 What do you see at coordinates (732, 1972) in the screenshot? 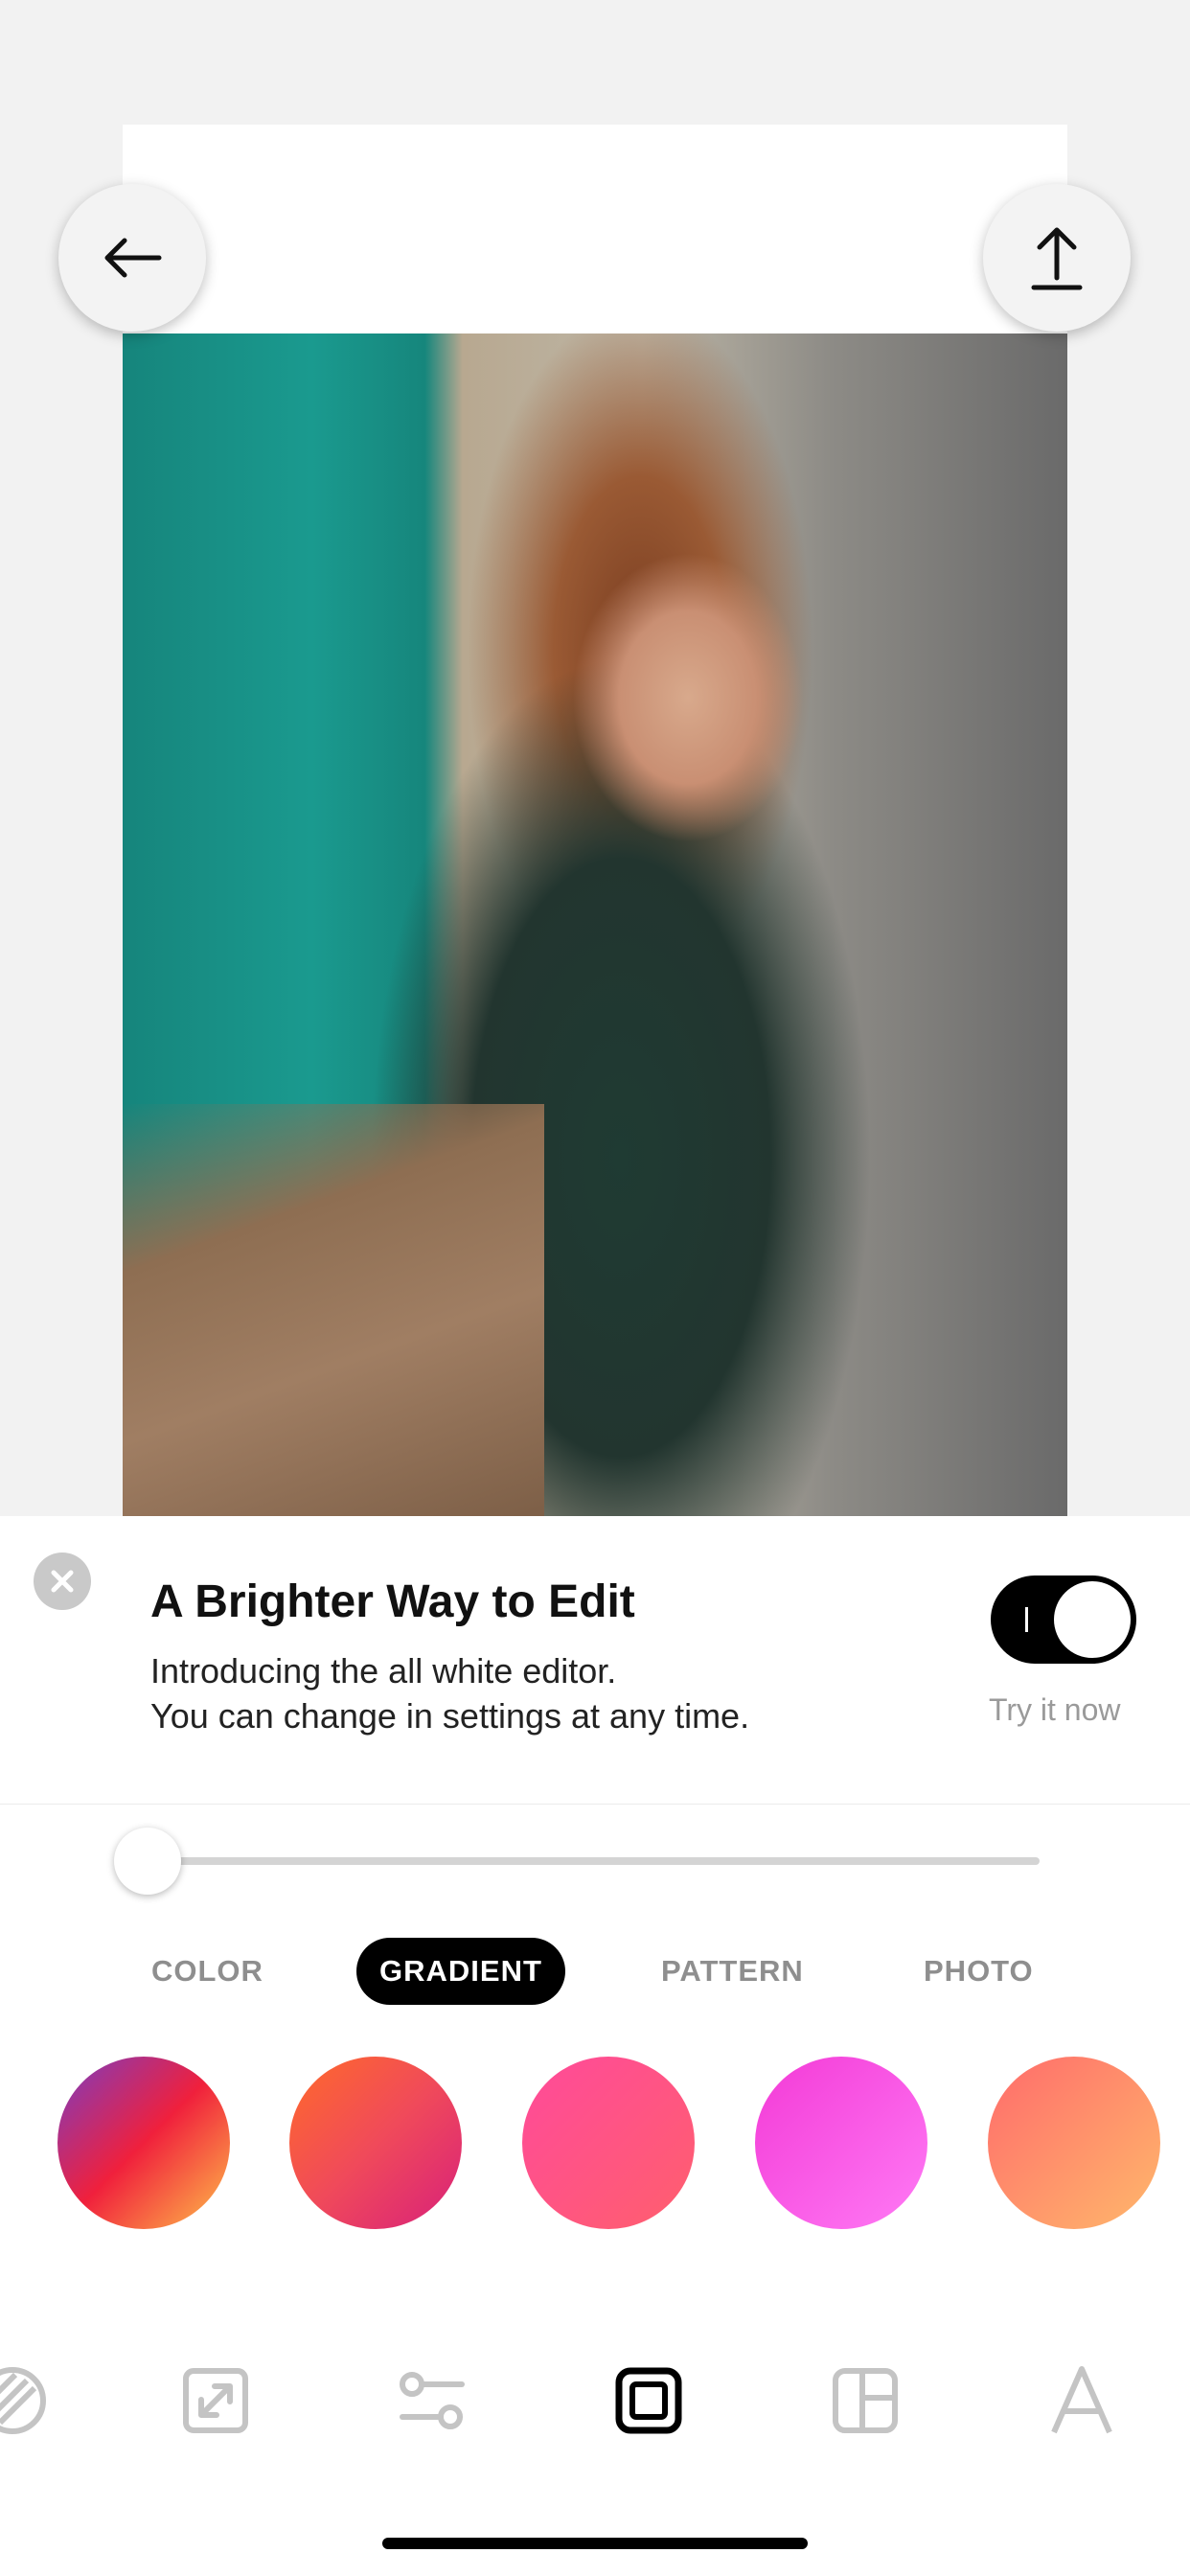
I see `tab-pattern: PATTERN` at bounding box center [732, 1972].